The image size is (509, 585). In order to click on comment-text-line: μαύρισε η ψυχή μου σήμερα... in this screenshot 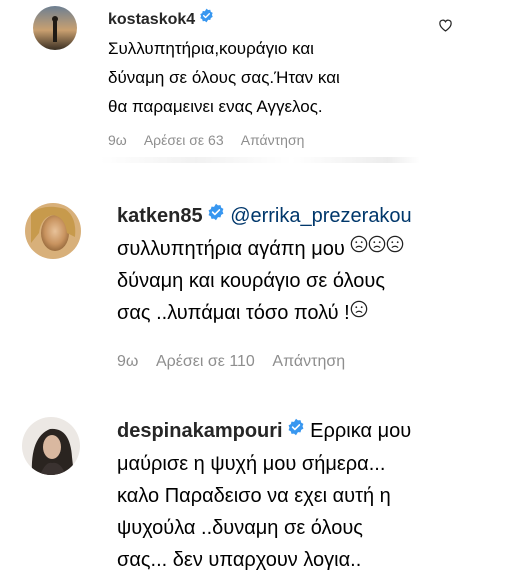, I will do `click(251, 463)`.